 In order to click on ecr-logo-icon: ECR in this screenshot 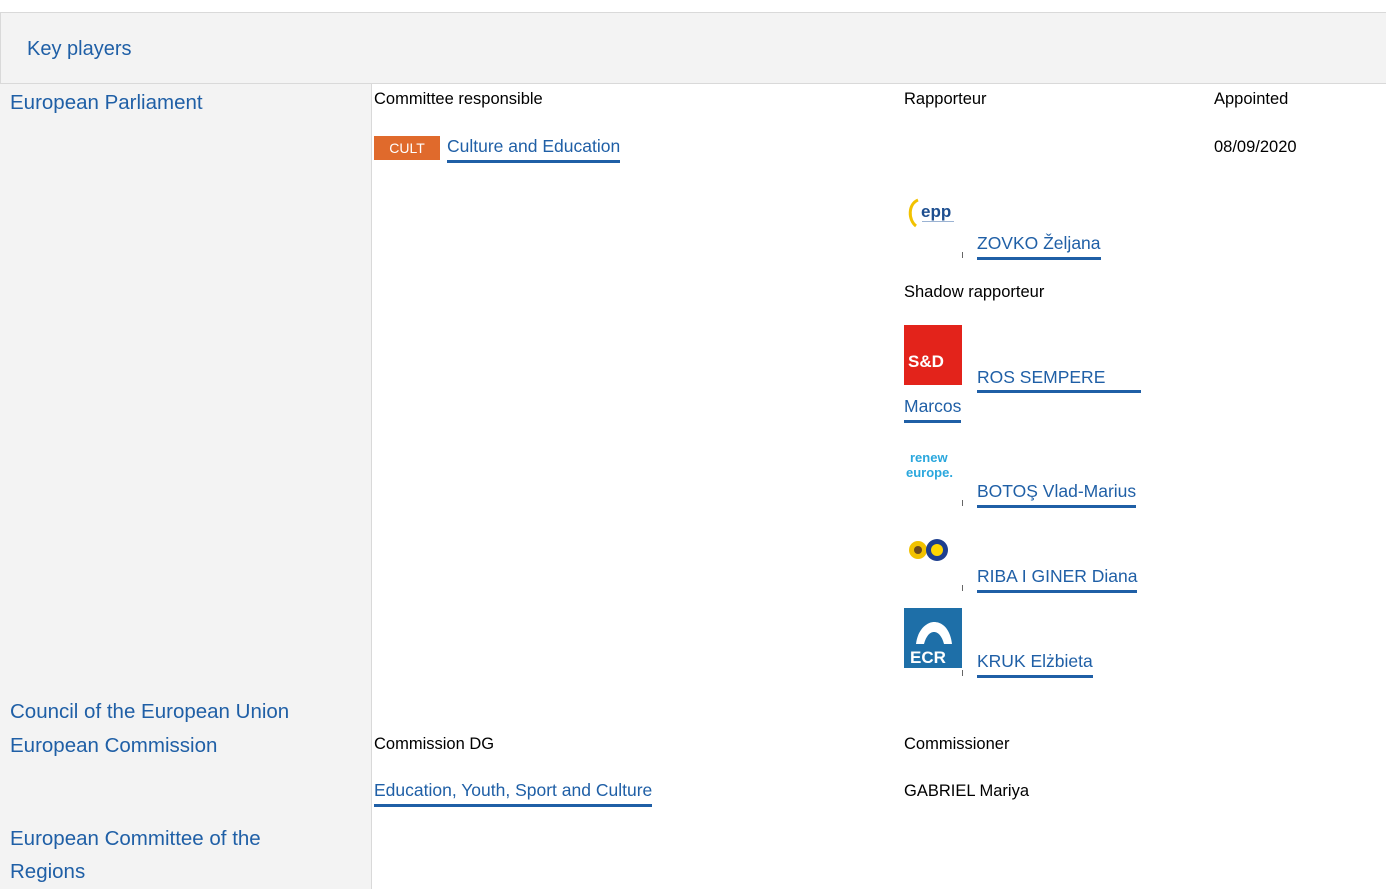, I will do `click(933, 638)`.